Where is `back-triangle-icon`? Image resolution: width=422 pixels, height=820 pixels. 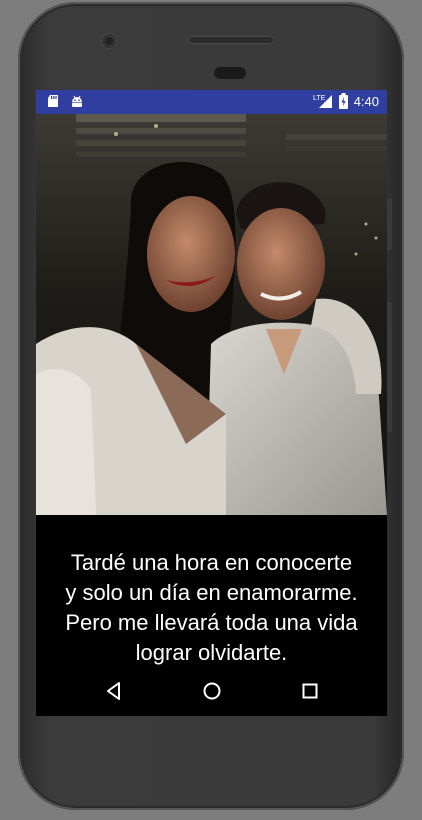 back-triangle-icon is located at coordinates (114, 691).